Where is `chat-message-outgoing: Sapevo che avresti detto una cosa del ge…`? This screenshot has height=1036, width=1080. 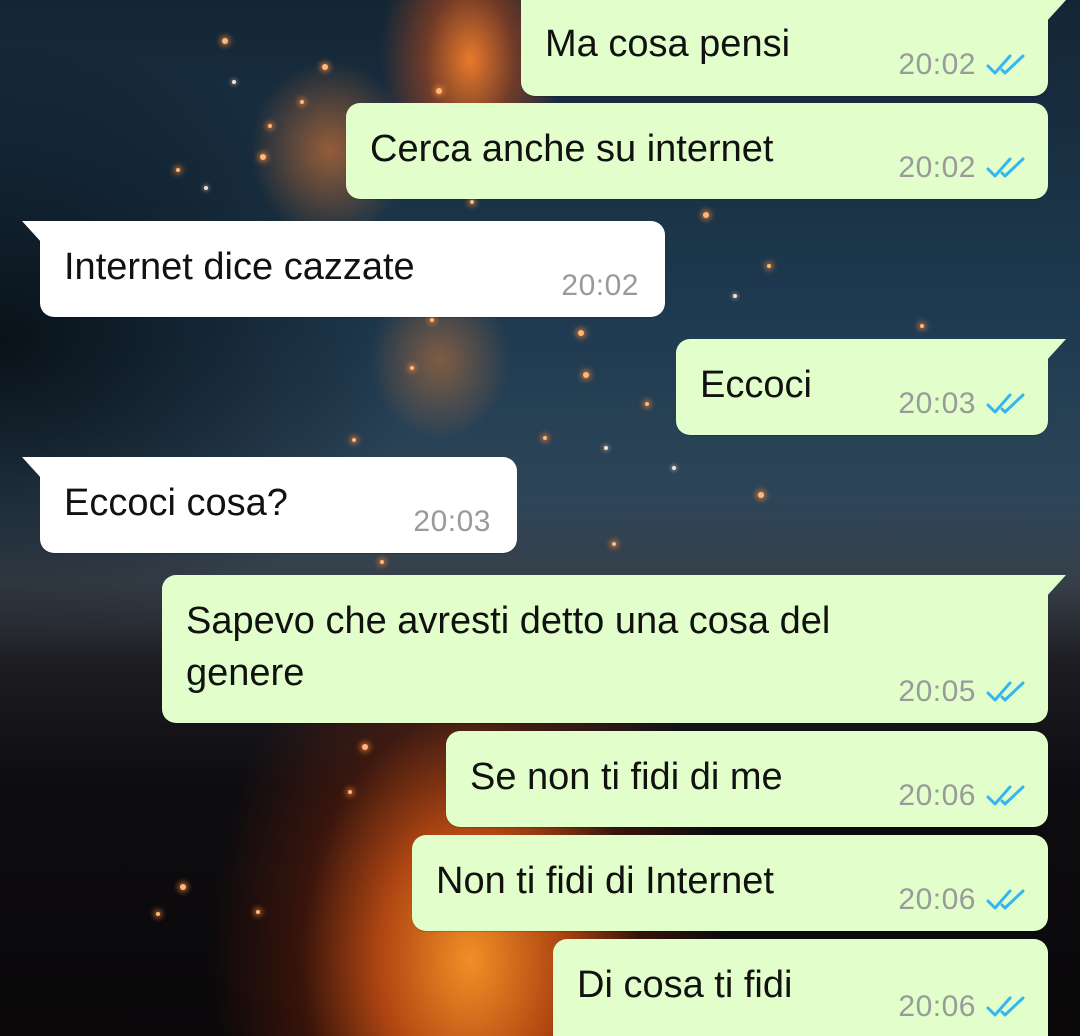 chat-message-outgoing: Sapevo che avresti detto una cosa del ge… is located at coordinates (614, 649).